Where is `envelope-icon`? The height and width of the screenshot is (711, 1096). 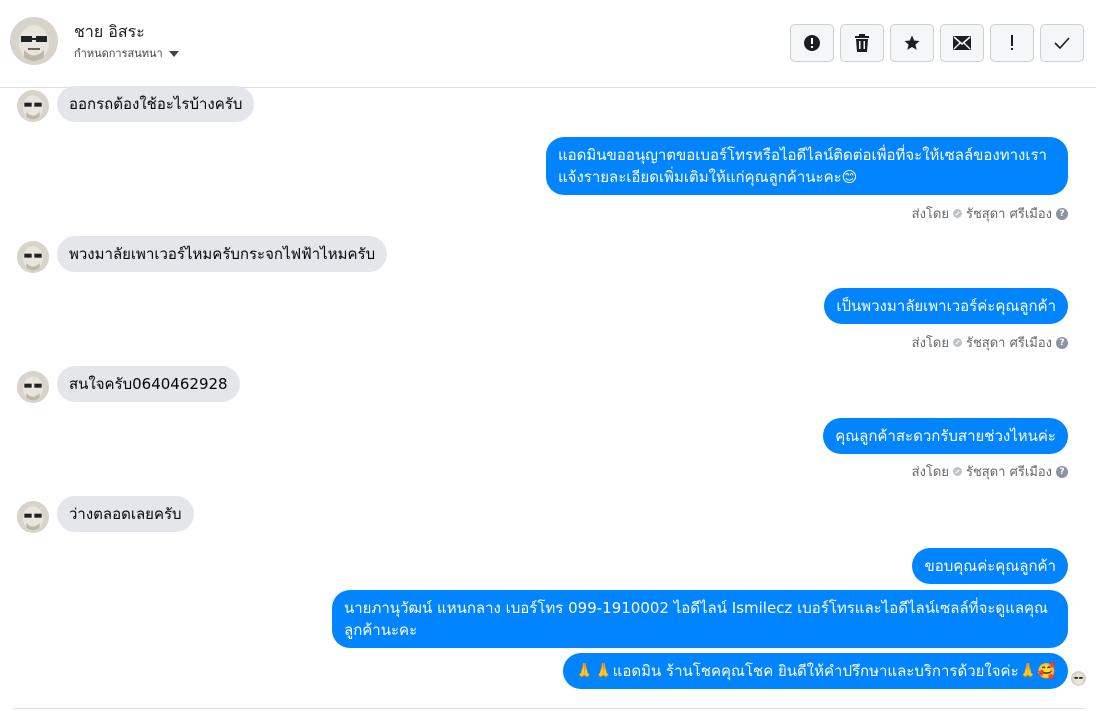 envelope-icon is located at coordinates (962, 43).